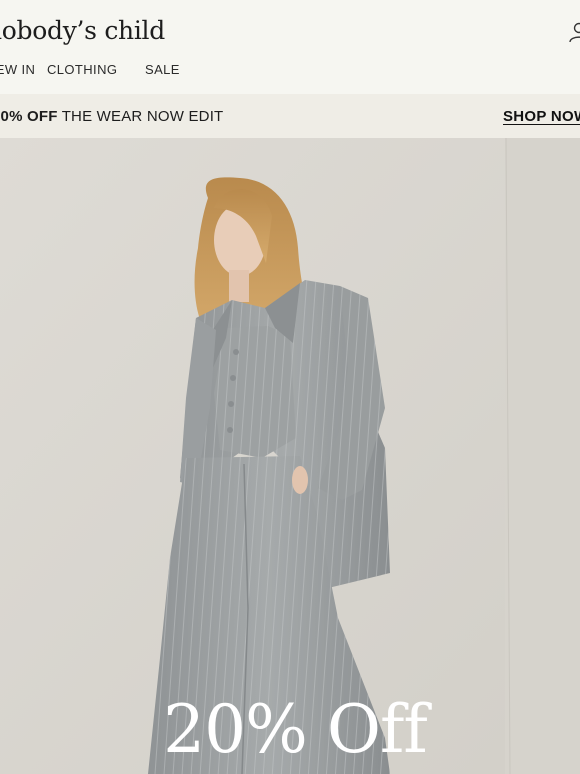  What do you see at coordinates (82, 69) in the screenshot?
I see `nav-clothing: CLOTHING` at bounding box center [82, 69].